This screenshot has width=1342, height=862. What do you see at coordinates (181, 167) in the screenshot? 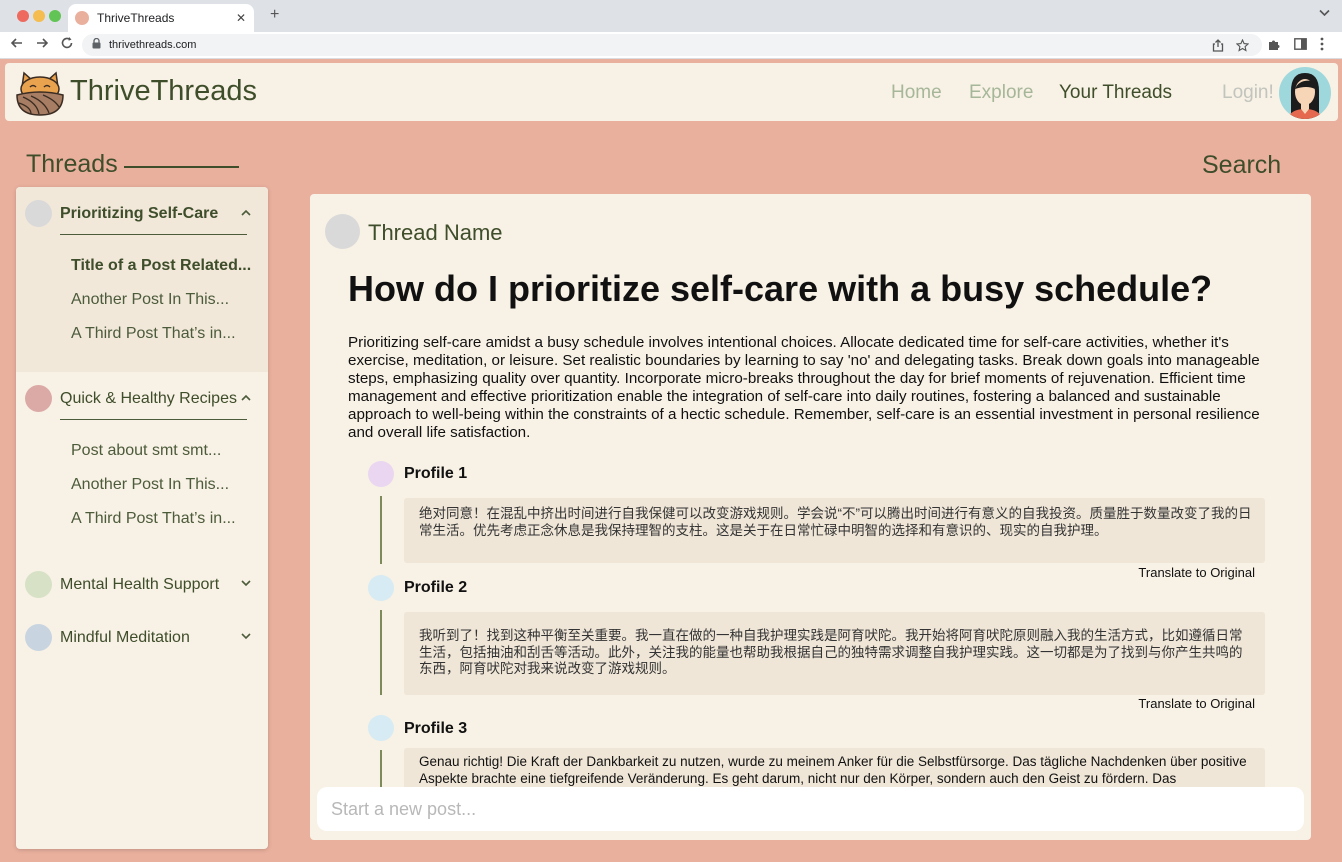
I see `heading-divider` at bounding box center [181, 167].